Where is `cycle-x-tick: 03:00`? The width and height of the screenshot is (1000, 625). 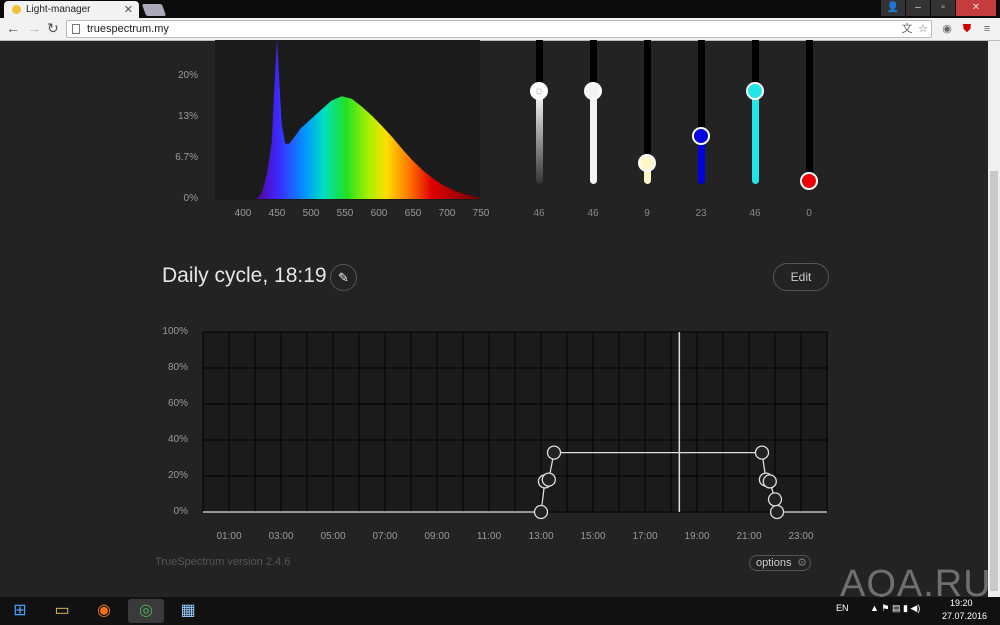
cycle-x-tick: 03:00 is located at coordinates (281, 536).